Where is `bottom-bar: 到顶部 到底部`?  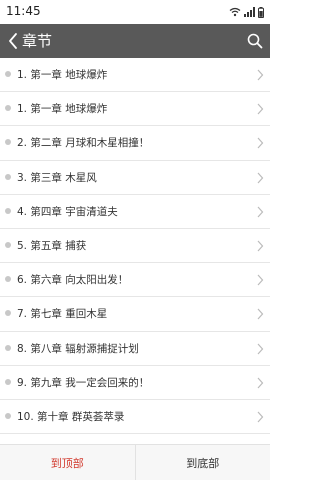 bottom-bar: 到顶部 到底部 is located at coordinates (135, 462).